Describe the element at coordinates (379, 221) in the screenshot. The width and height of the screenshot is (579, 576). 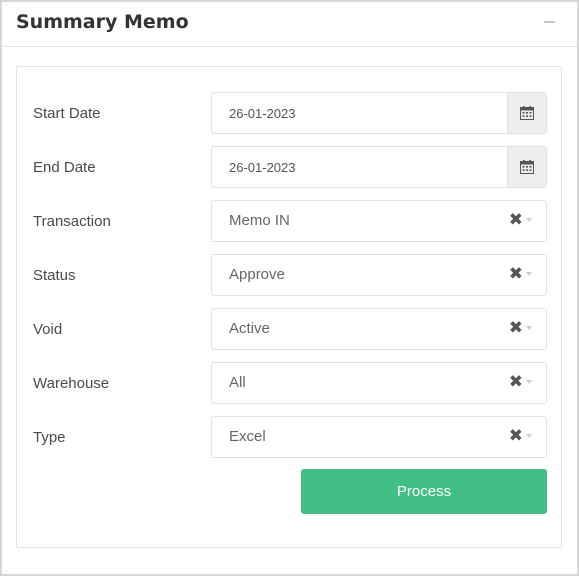
I see `transaction-select: Memo IN ✖` at that location.